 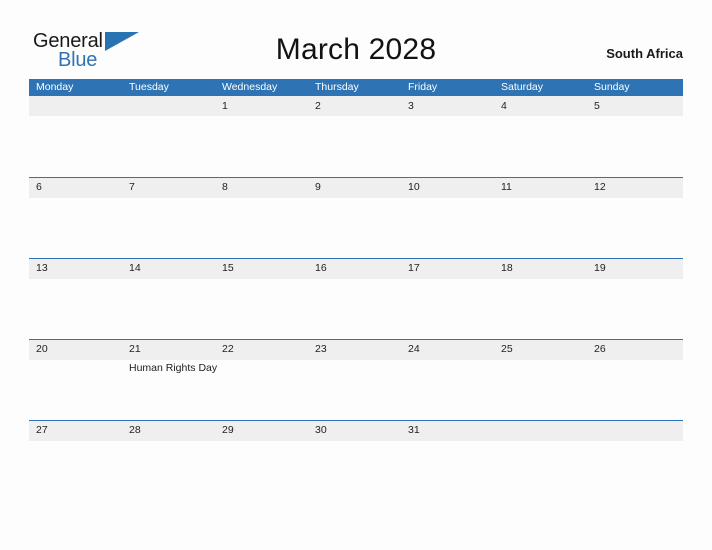 What do you see at coordinates (75, 379) in the screenshot?
I see `day-cell: 20` at bounding box center [75, 379].